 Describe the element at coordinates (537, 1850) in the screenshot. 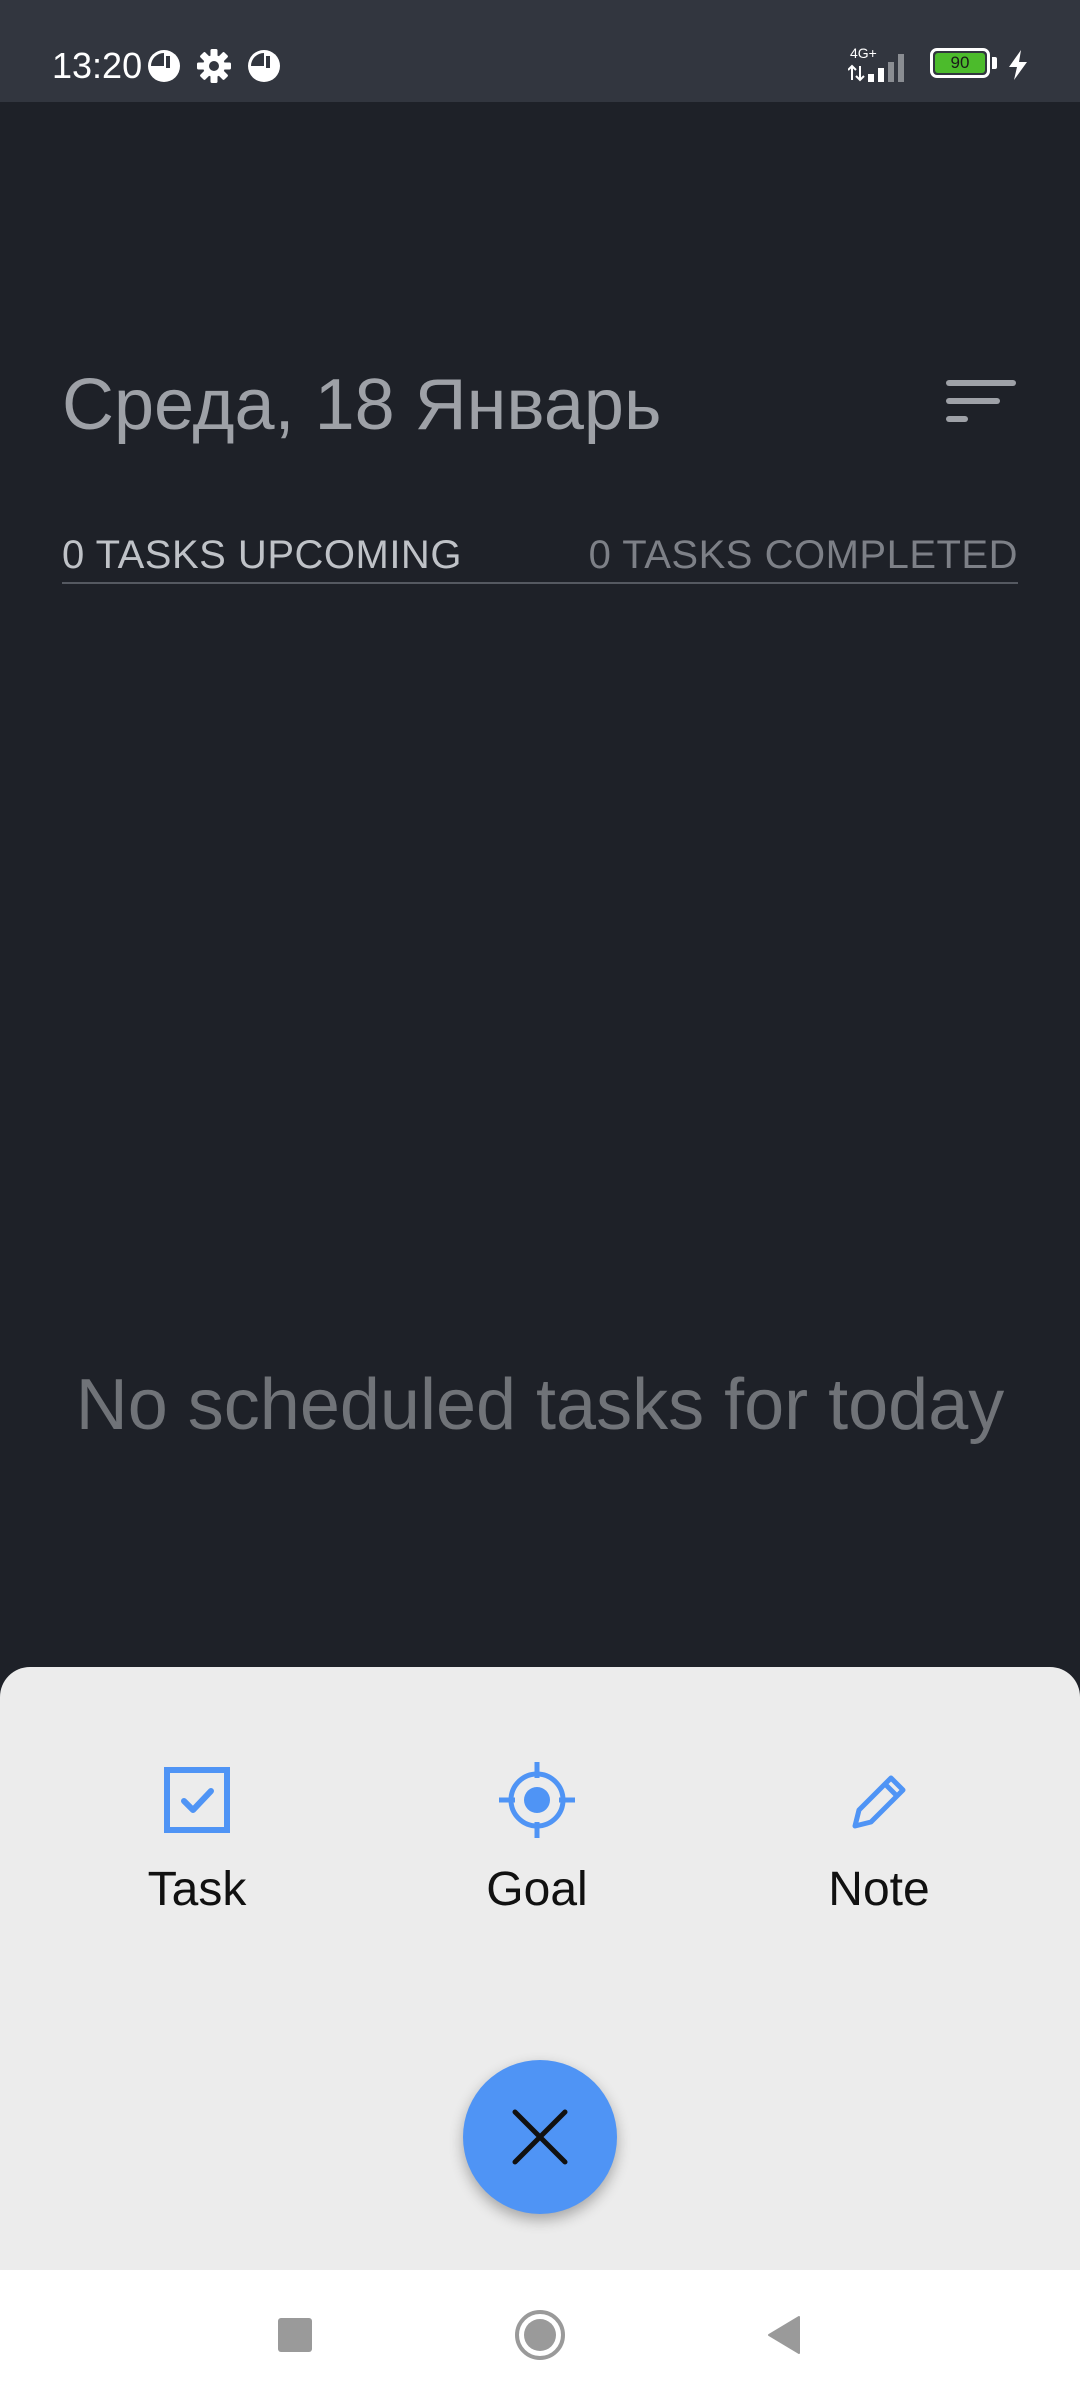

I see `add-goal-option: Goal` at that location.